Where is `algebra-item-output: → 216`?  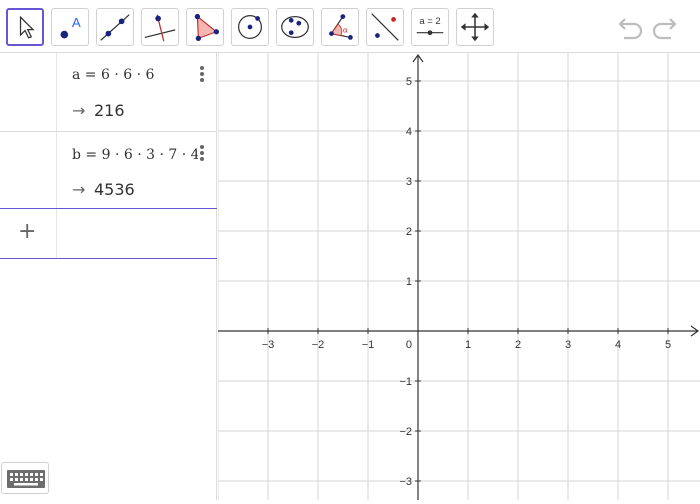 algebra-item-output: → 216 is located at coordinates (98, 110).